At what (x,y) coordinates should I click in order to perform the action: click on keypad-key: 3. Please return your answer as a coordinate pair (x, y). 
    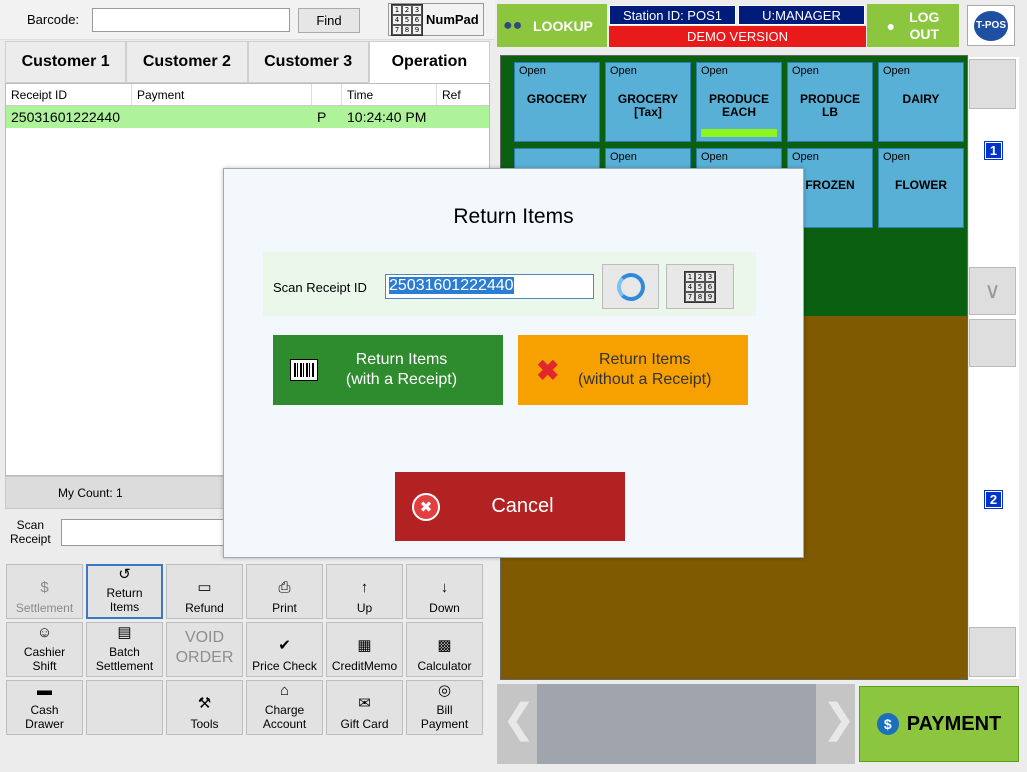
    Looking at the image, I should click on (710, 276).